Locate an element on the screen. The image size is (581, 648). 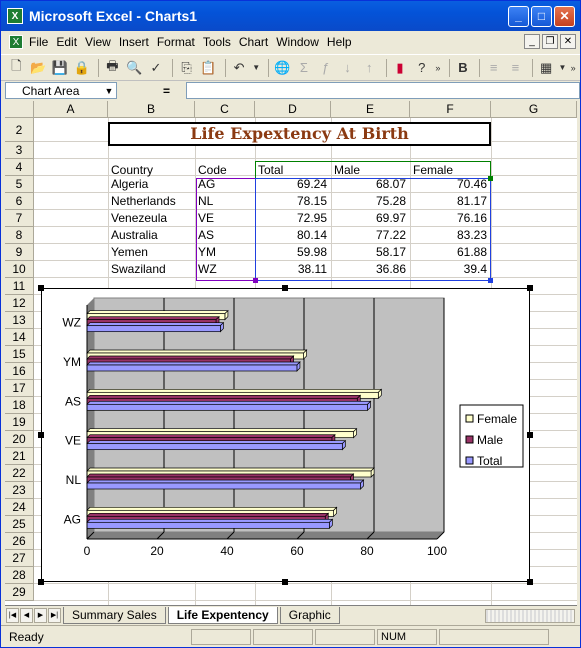
menu-chart: Chart is located at coordinates (253, 42).